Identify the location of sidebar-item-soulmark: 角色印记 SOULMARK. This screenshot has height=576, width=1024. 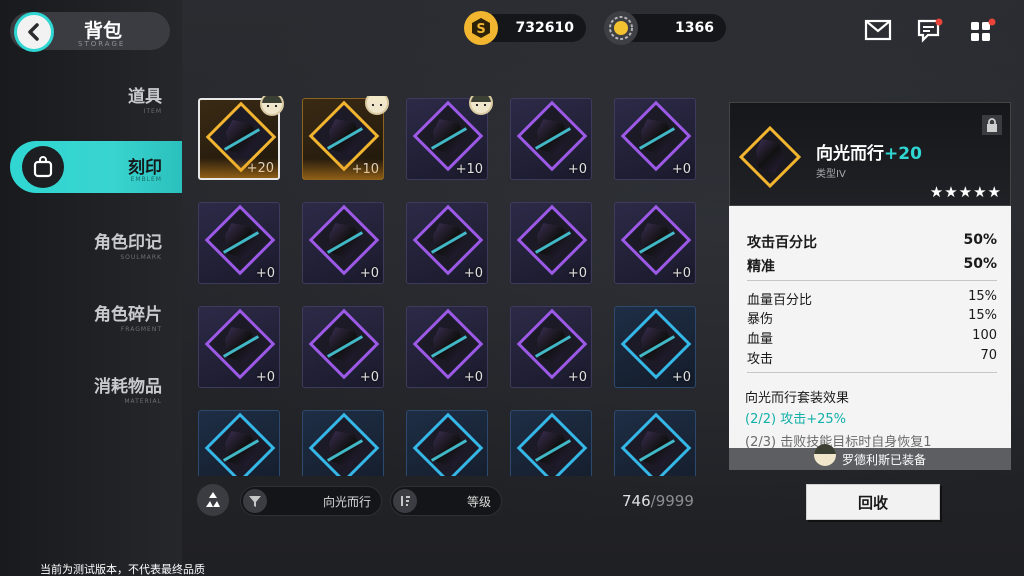
(128, 244).